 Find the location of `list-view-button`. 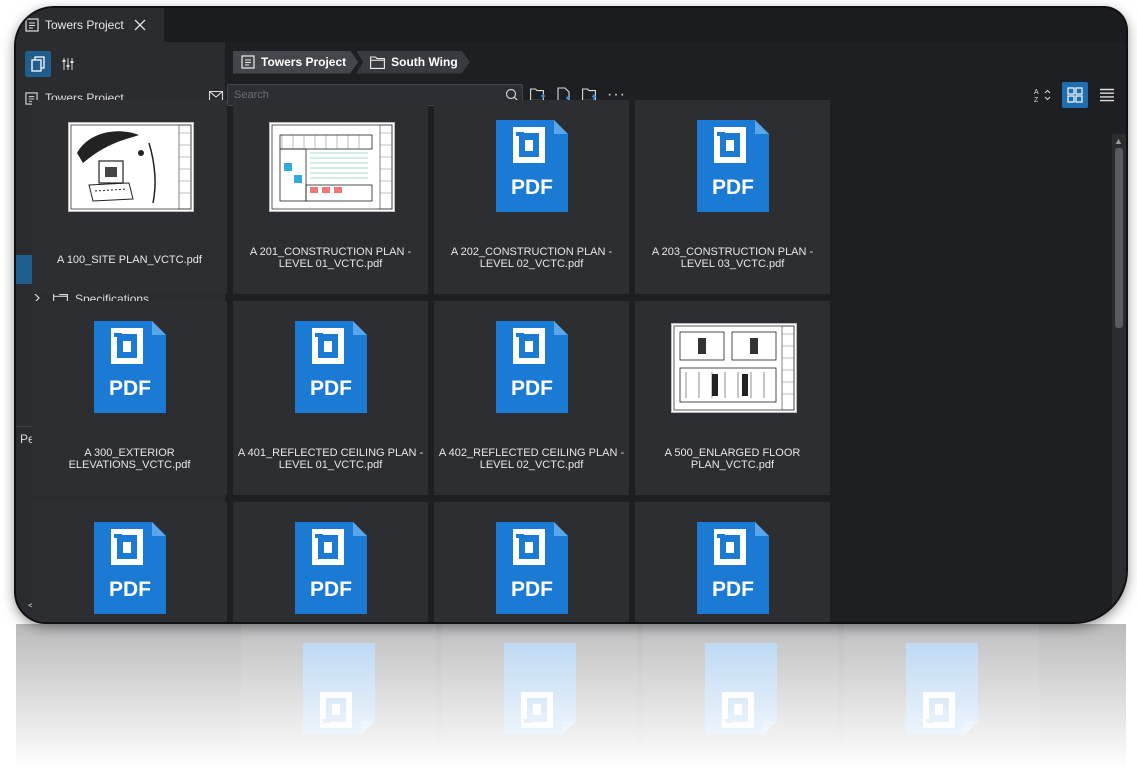

list-view-button is located at coordinates (1107, 95).